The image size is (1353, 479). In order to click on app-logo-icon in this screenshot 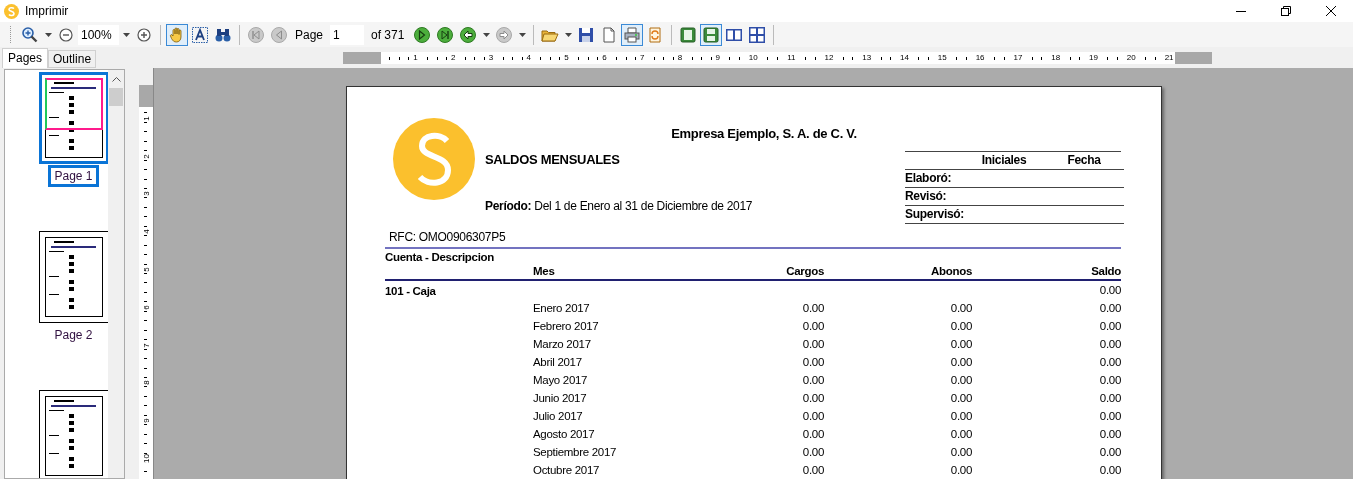, I will do `click(11, 11)`.